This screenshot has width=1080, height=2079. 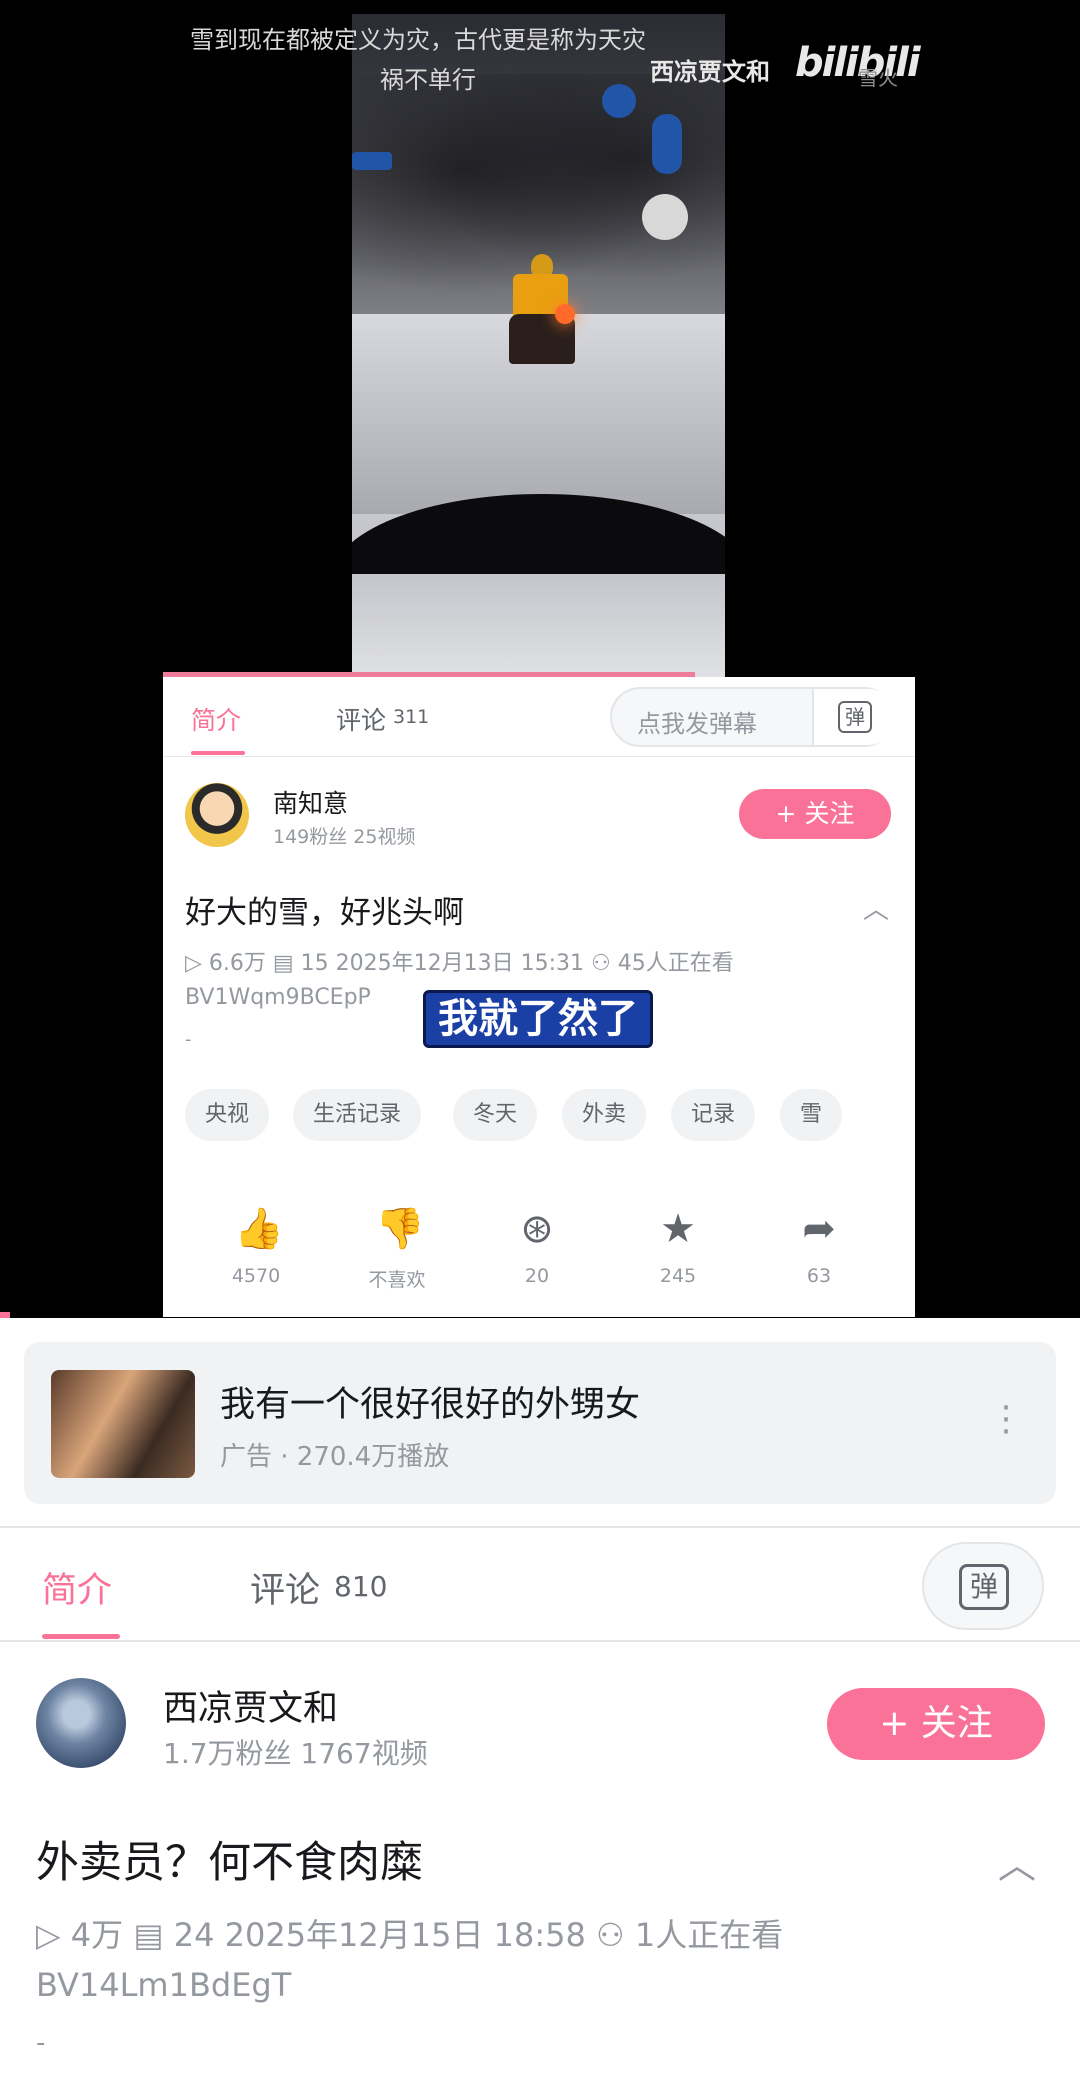 I want to click on dislike-icon: 👎, so click(x=400, y=1229).